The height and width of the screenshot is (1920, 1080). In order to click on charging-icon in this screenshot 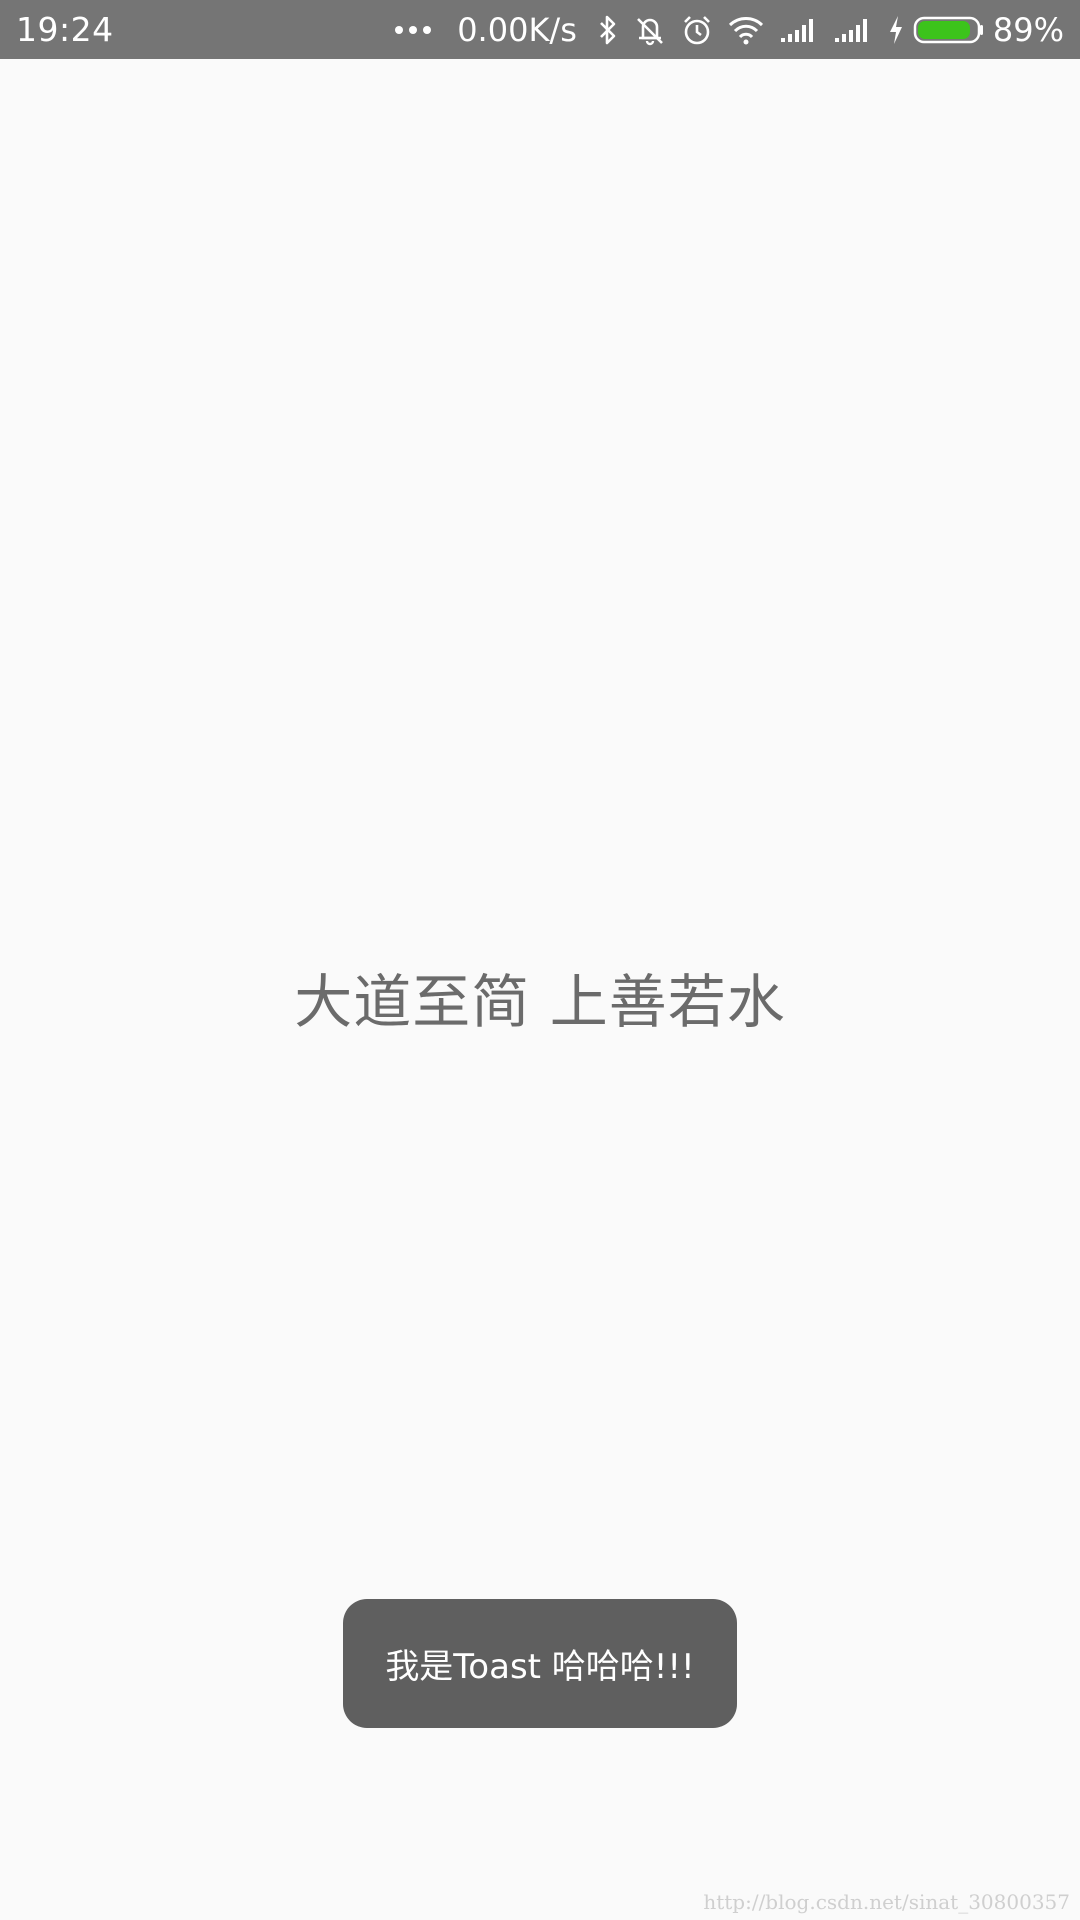, I will do `click(895, 29)`.